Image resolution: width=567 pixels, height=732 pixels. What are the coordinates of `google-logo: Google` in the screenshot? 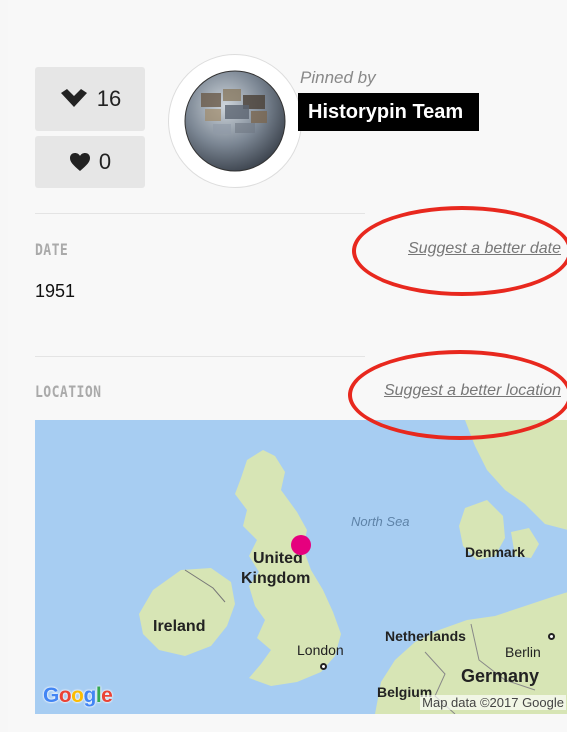 It's located at (78, 695).